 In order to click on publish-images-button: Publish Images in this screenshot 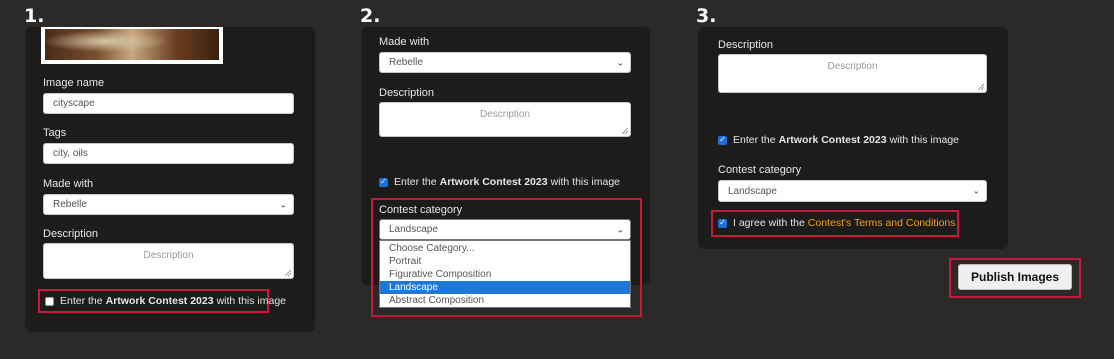, I will do `click(1015, 277)`.